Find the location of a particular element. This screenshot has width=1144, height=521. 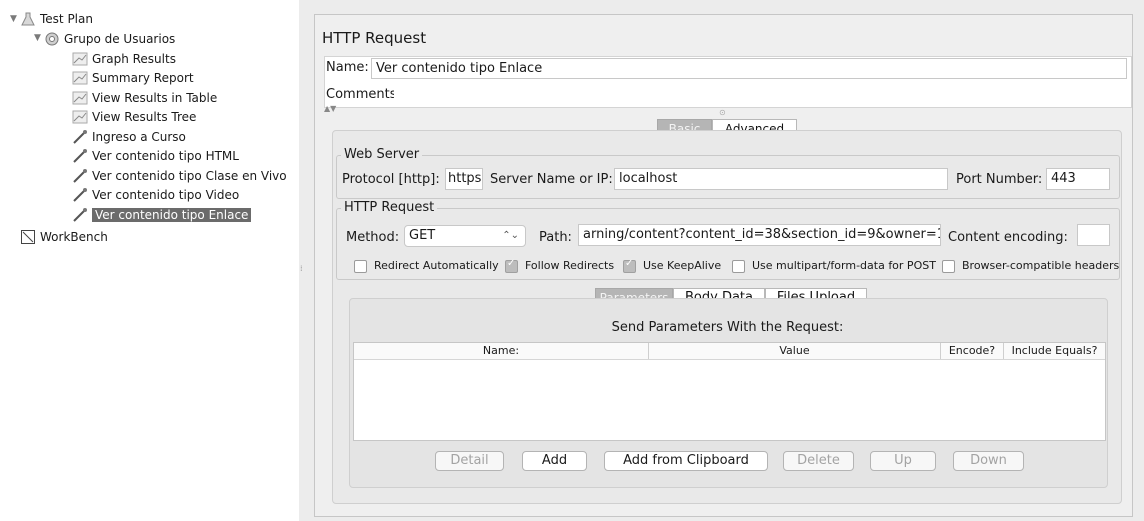

multipart-checkbox is located at coordinates (738, 266).